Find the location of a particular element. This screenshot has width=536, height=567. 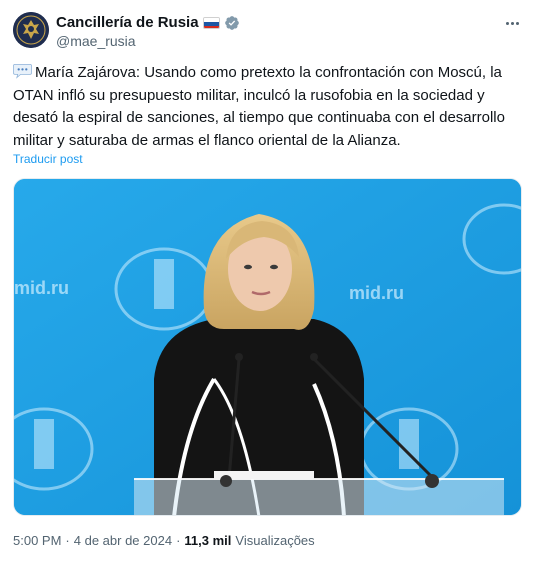

views-count: 11,3 mil is located at coordinates (208, 540).